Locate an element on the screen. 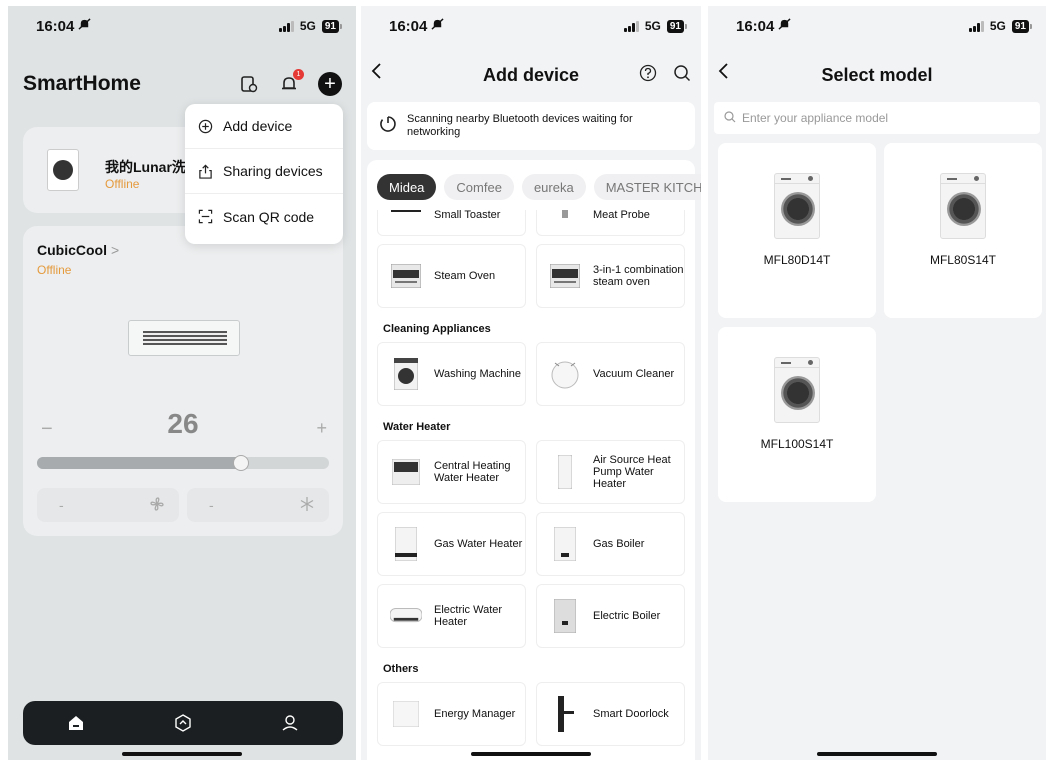  brand-tab-eureka: eureka is located at coordinates (553, 187).